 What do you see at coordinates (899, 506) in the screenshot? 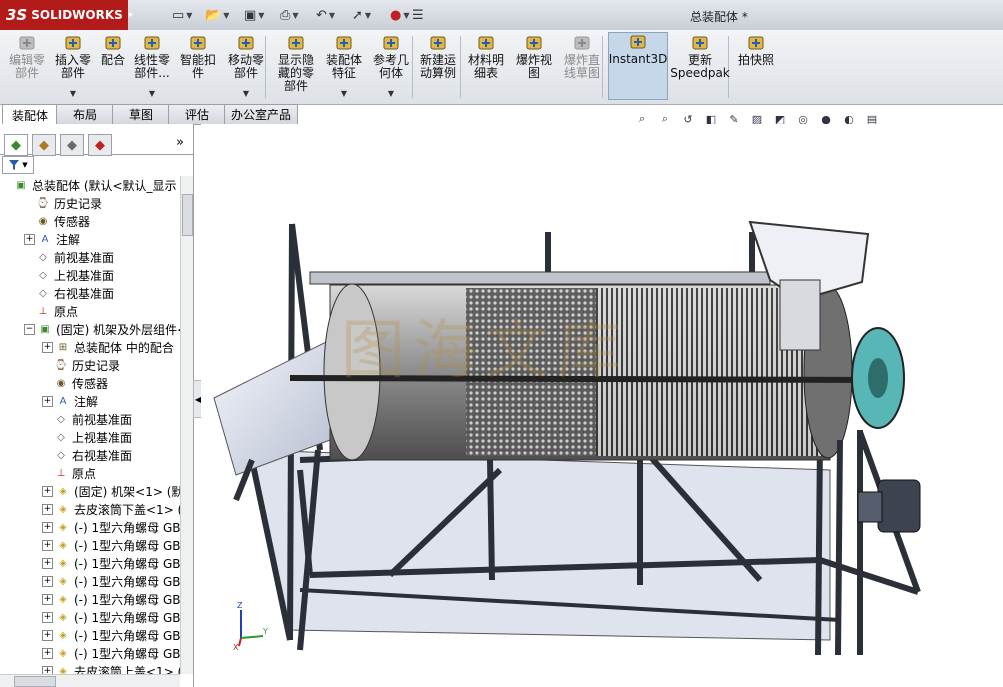
I see `drive-motor` at bounding box center [899, 506].